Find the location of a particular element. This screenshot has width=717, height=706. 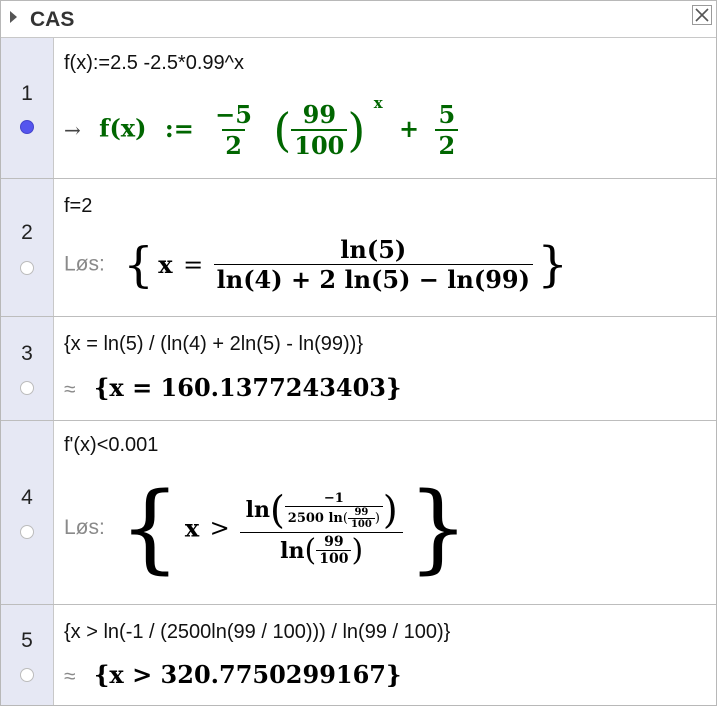

assign-operator: := is located at coordinates (179, 128).